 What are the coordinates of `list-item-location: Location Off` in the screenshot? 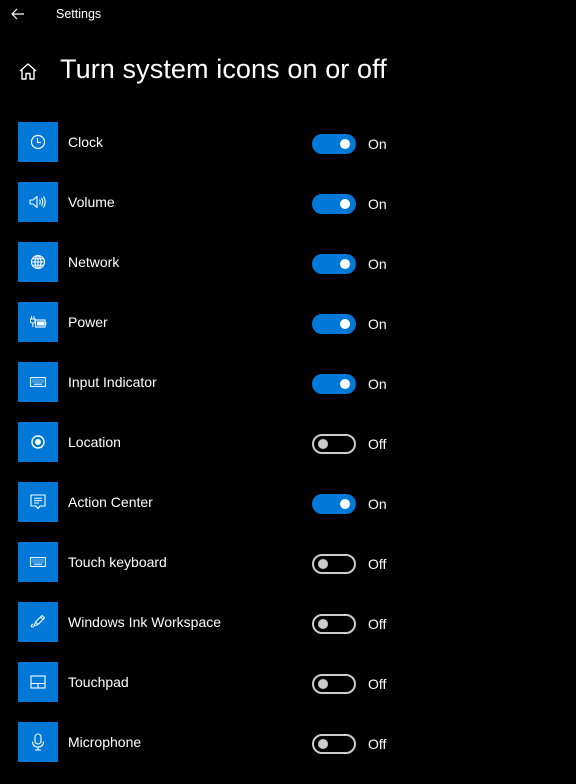 It's located at (288, 452).